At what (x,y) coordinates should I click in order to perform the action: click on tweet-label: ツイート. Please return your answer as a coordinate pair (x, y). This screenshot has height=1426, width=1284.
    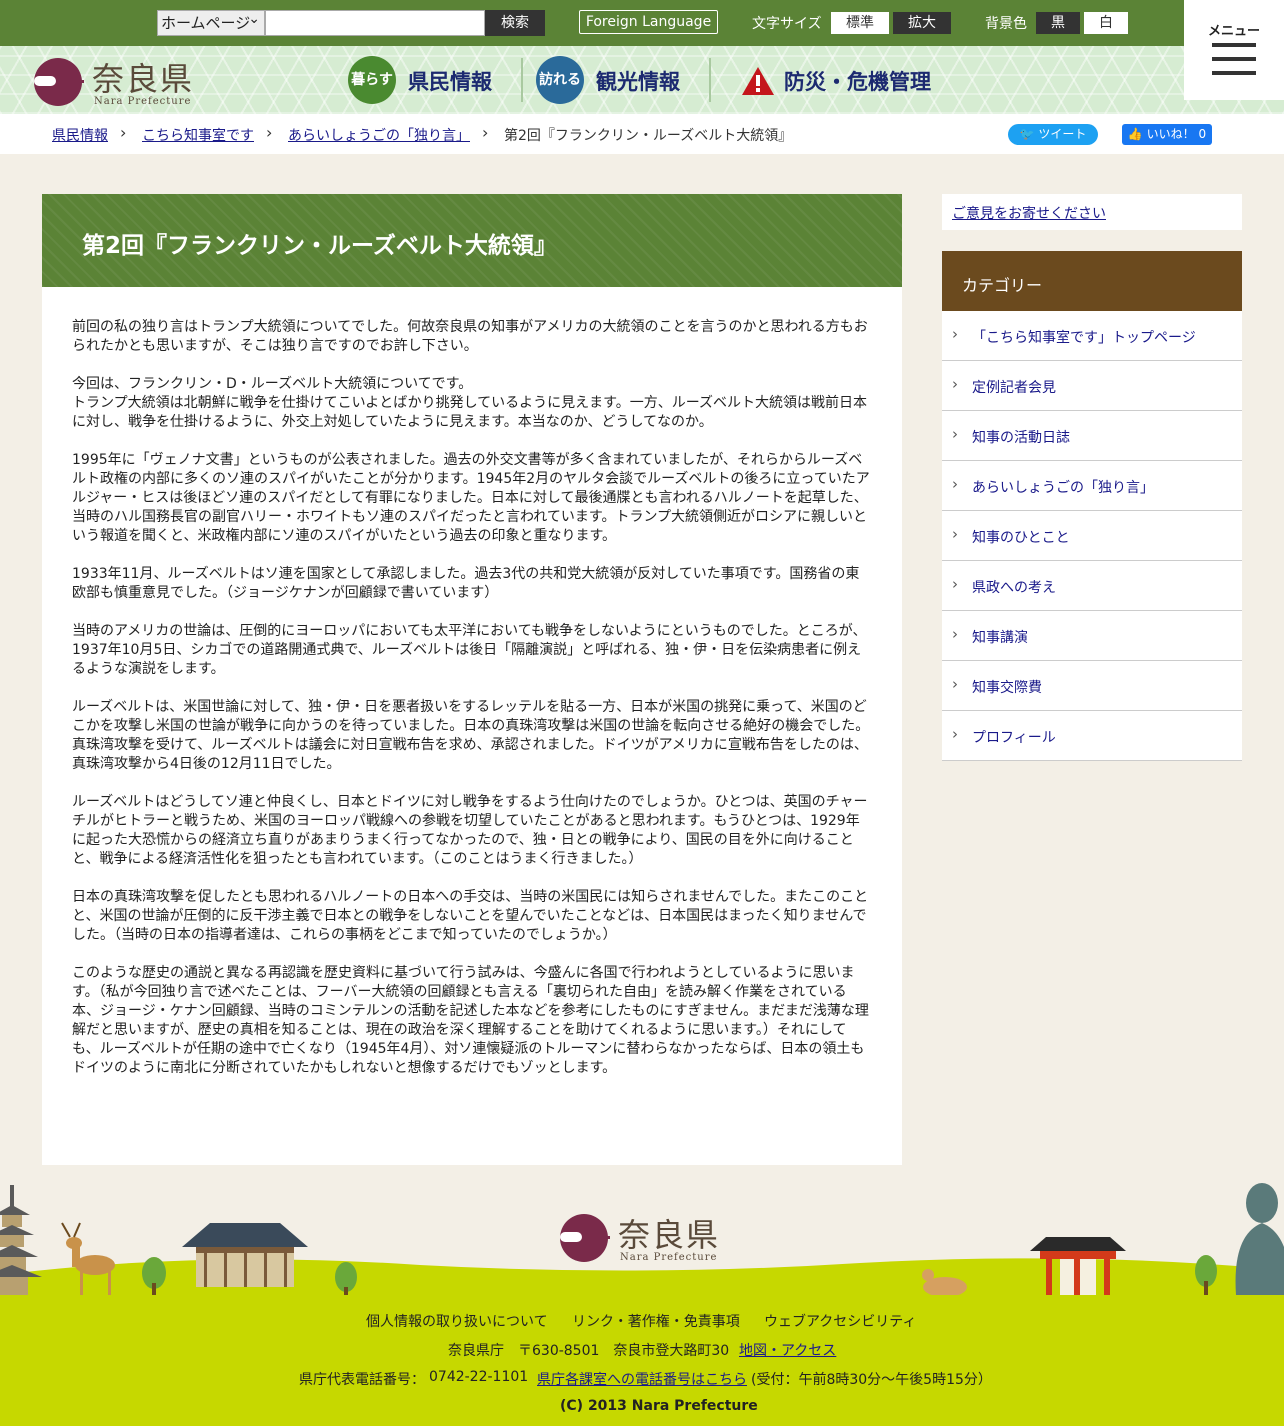
    Looking at the image, I should click on (1062, 134).